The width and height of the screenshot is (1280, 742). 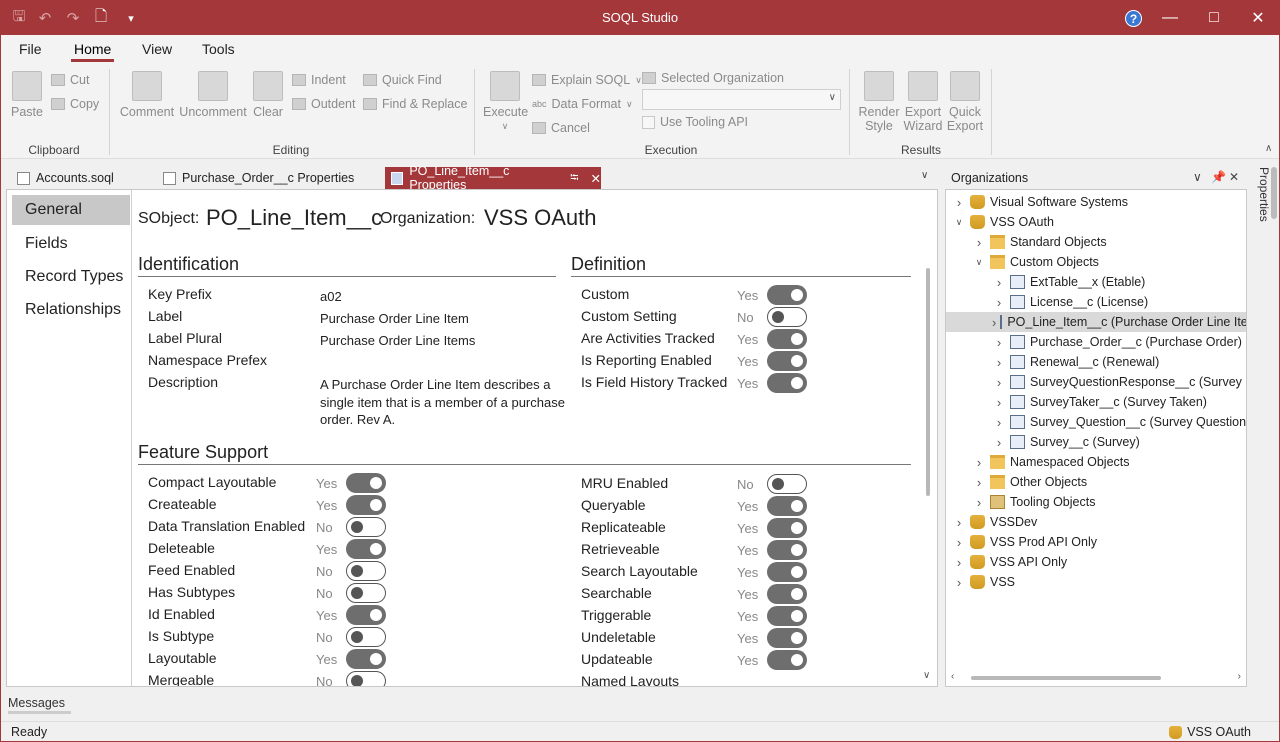 I want to click on tree-node: › Visual Software Systems, so click(x=1037, y=202).